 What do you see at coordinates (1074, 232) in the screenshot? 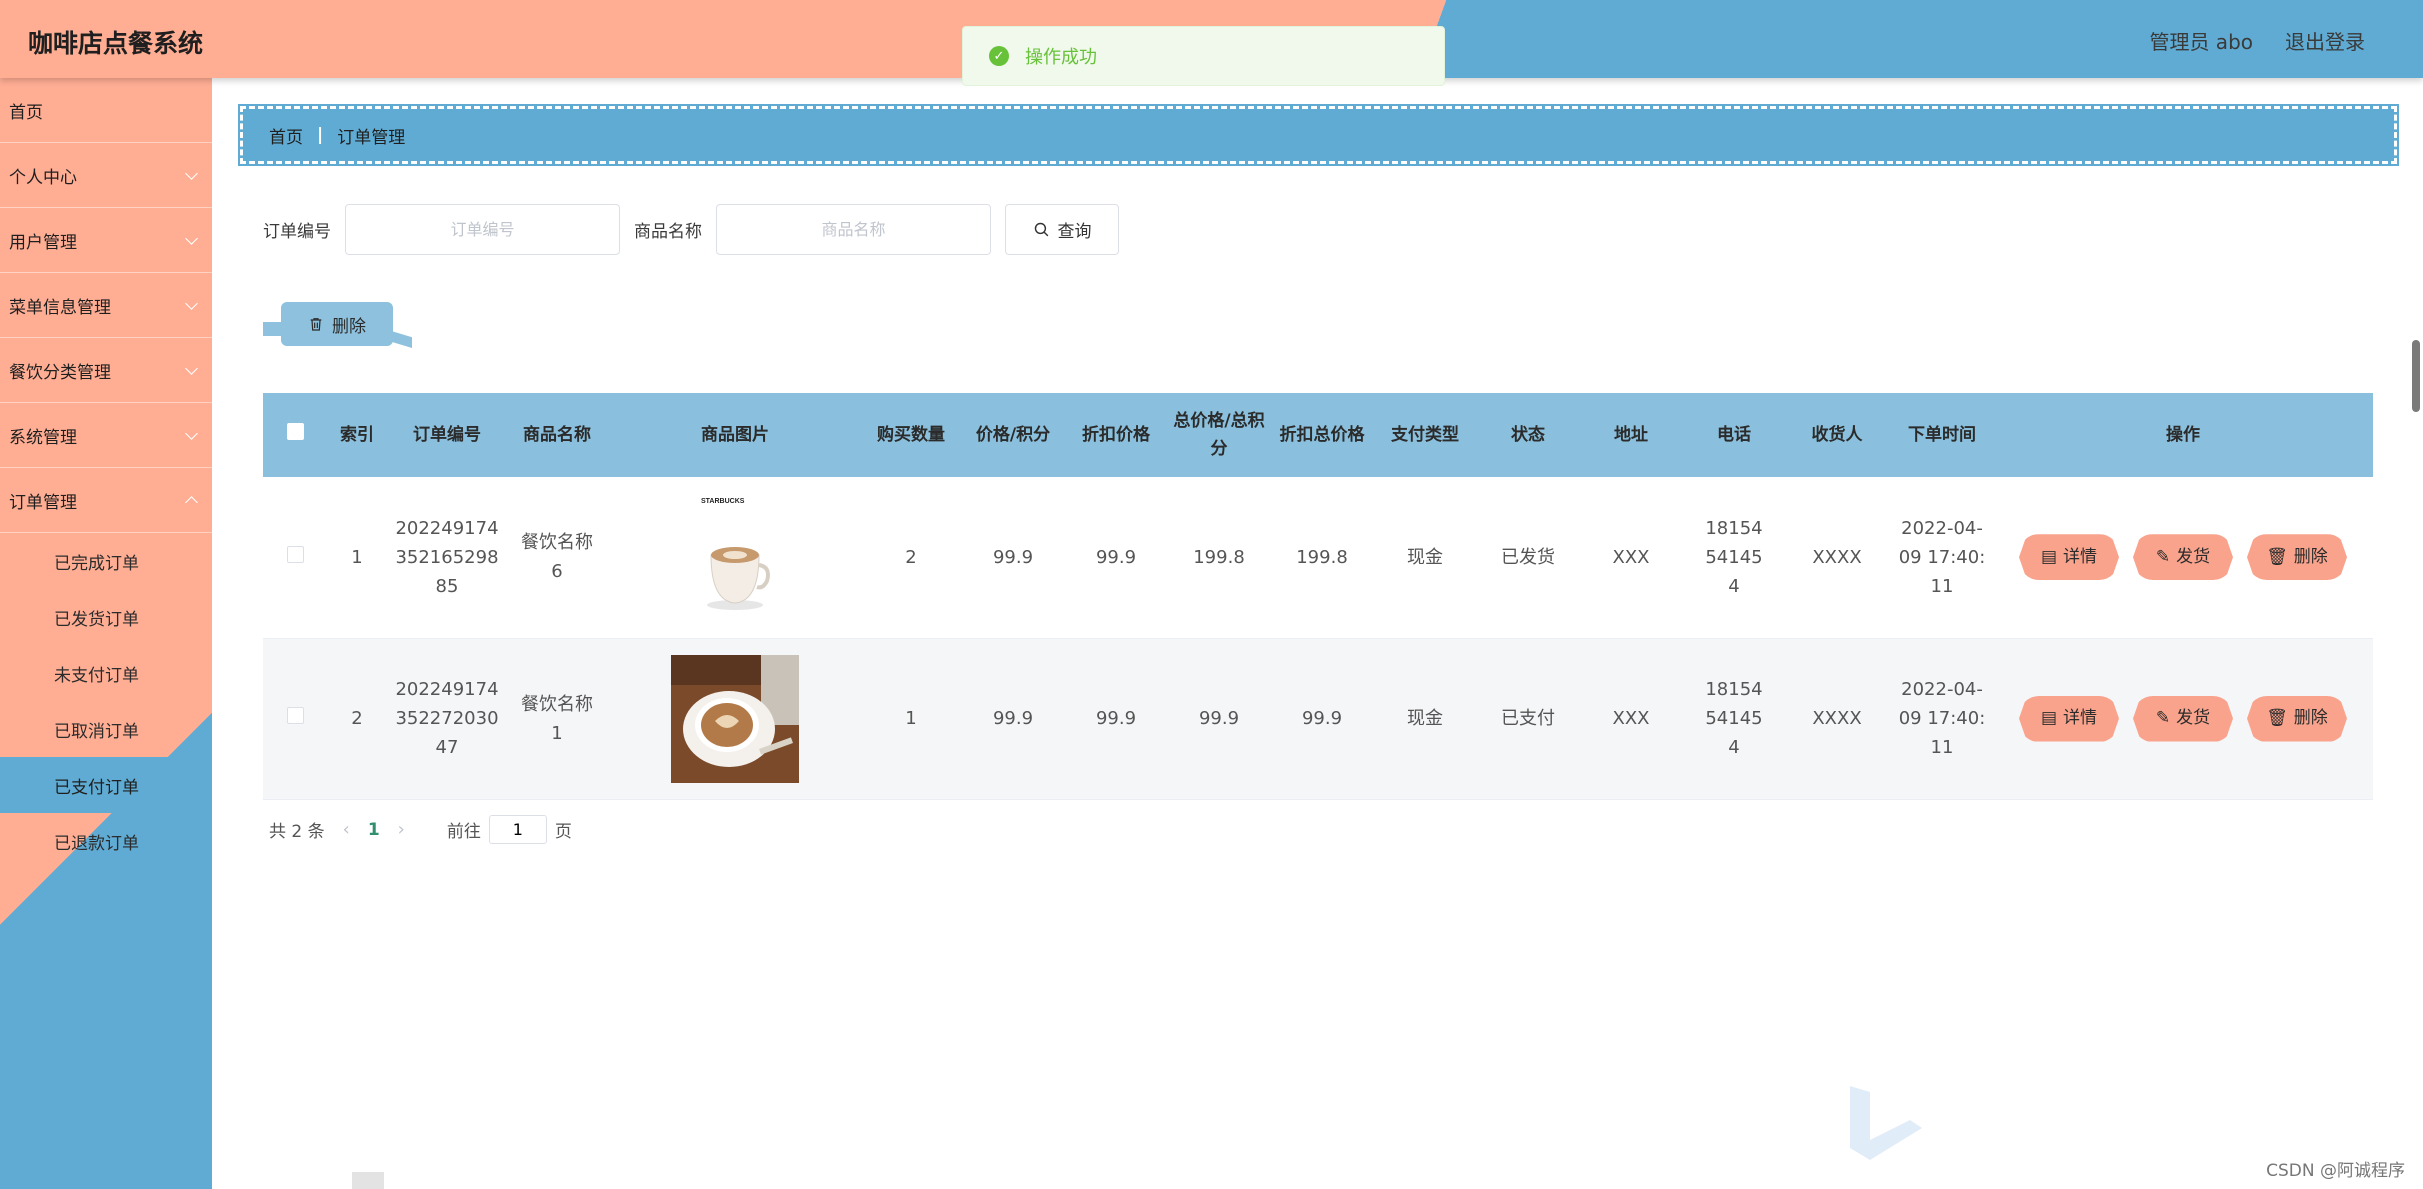
I see `search-button-label: 查询` at bounding box center [1074, 232].